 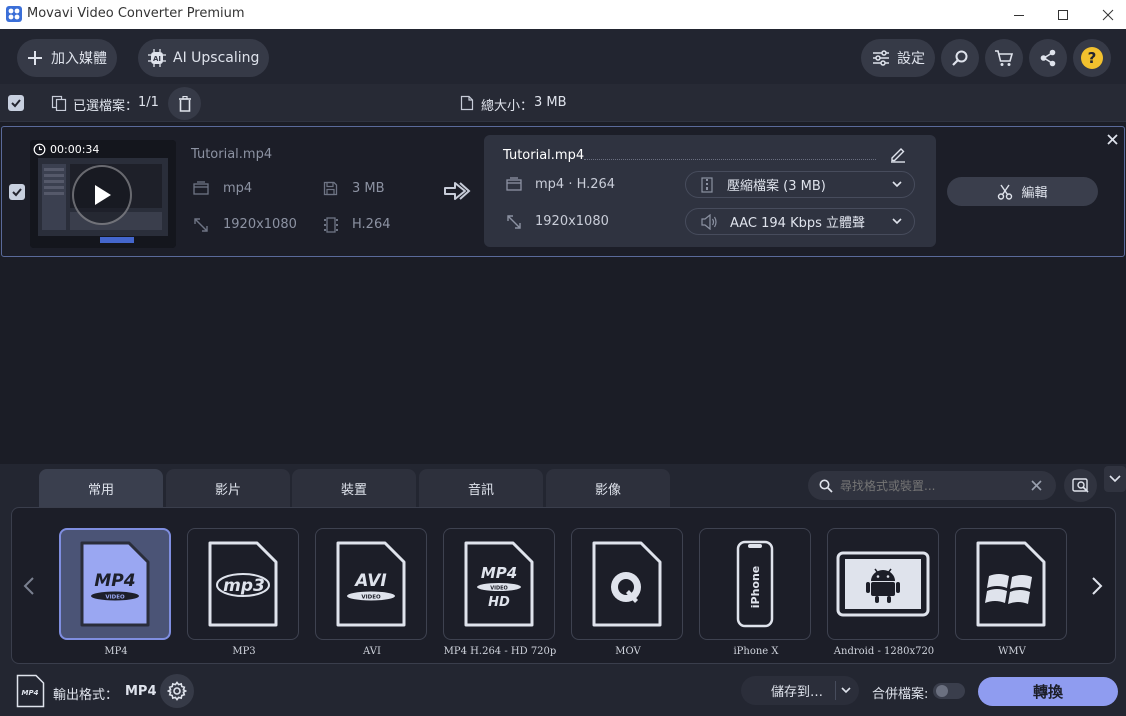 What do you see at coordinates (514, 184) in the screenshot?
I see `output-format-icon` at bounding box center [514, 184].